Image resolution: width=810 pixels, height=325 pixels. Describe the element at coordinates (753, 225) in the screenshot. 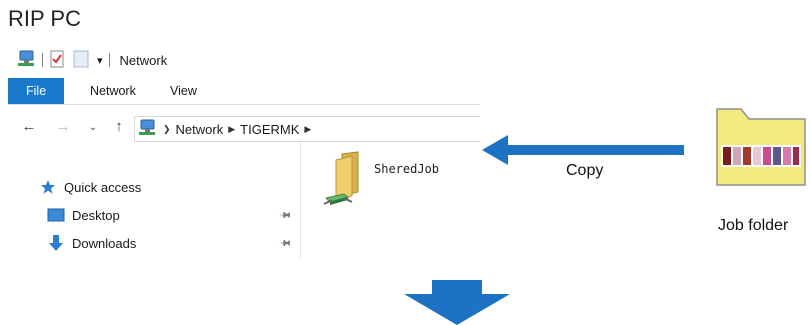

I see `job-folder-label: Job folder` at that location.